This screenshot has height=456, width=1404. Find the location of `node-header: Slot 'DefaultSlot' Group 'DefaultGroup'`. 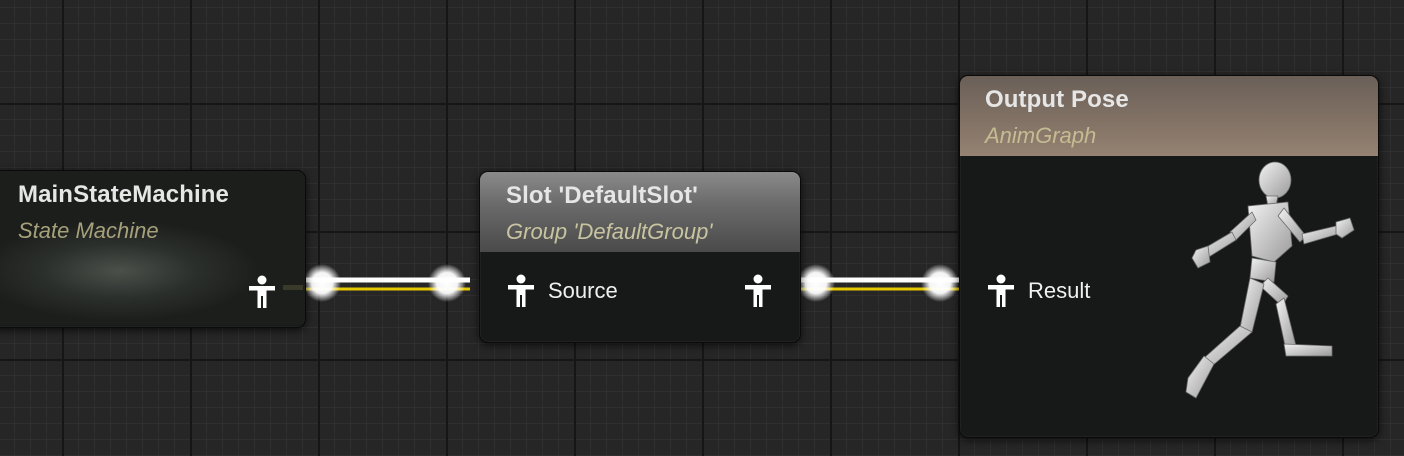

node-header: Slot 'DefaultSlot' Group 'DefaultGroup' is located at coordinates (640, 212).